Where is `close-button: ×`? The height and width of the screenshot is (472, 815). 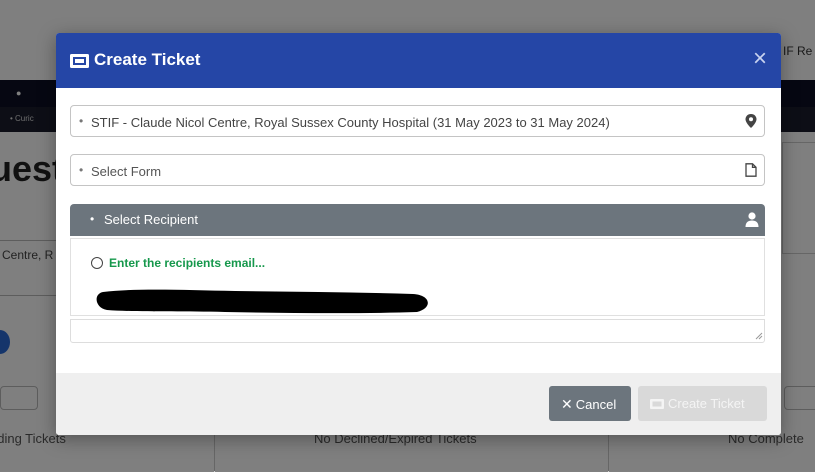
close-button: × is located at coordinates (760, 59).